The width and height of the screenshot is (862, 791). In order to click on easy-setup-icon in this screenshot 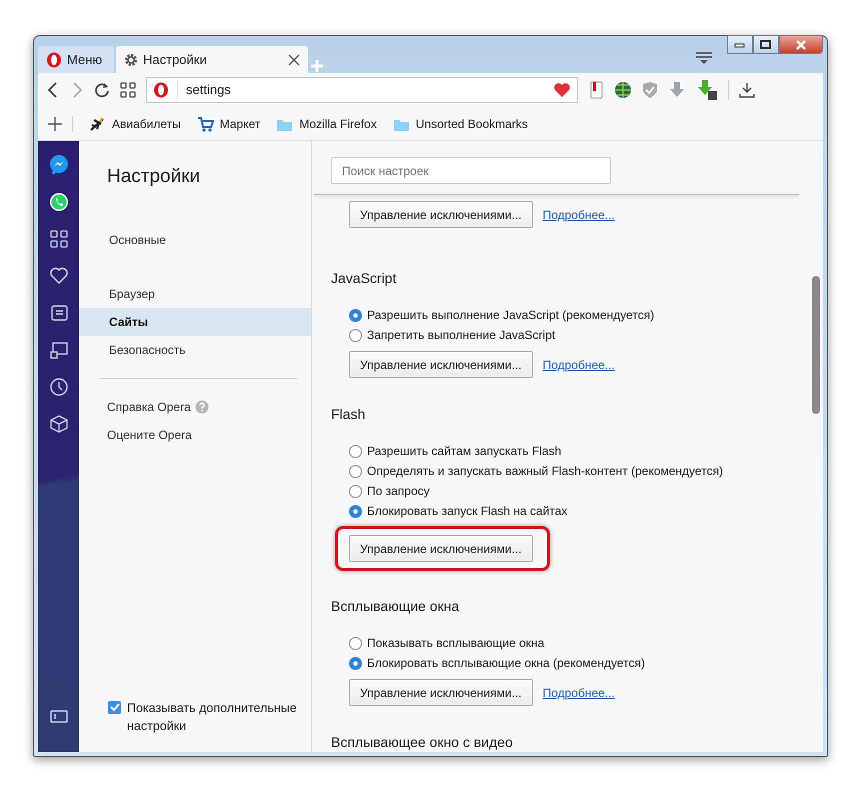, I will do `click(704, 58)`.